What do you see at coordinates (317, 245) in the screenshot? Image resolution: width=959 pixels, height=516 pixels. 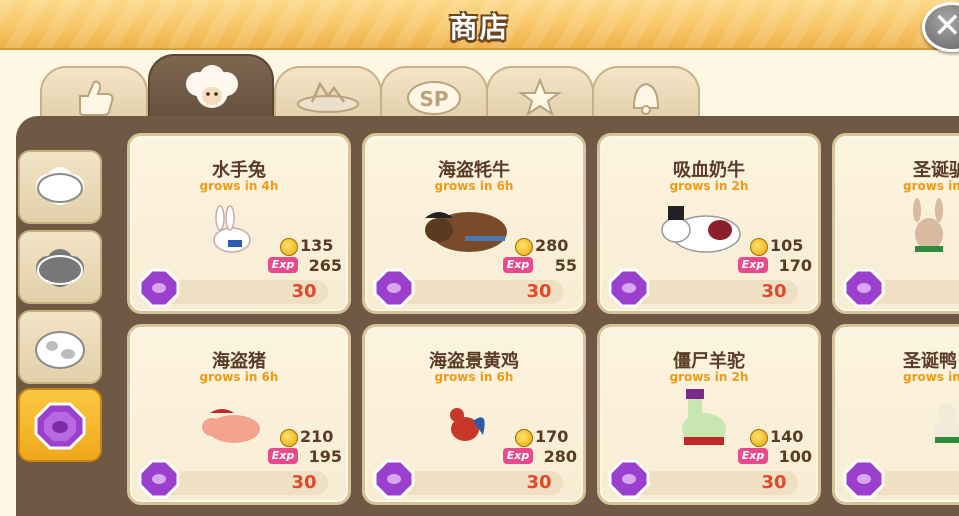 I see `item-coins: 135` at bounding box center [317, 245].